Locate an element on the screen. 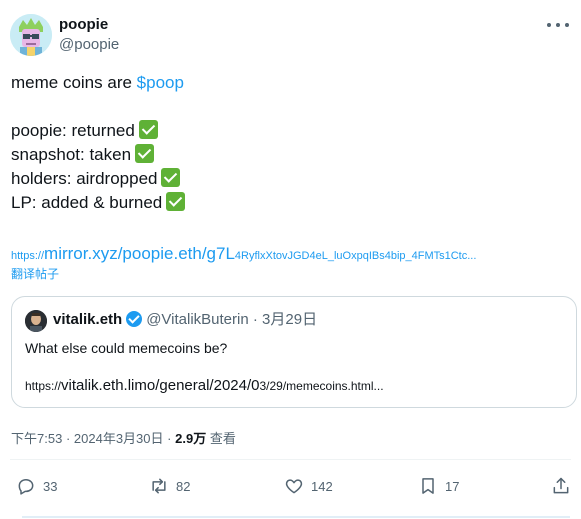 The height and width of the screenshot is (519, 581). share-button is located at coordinates (561, 486).